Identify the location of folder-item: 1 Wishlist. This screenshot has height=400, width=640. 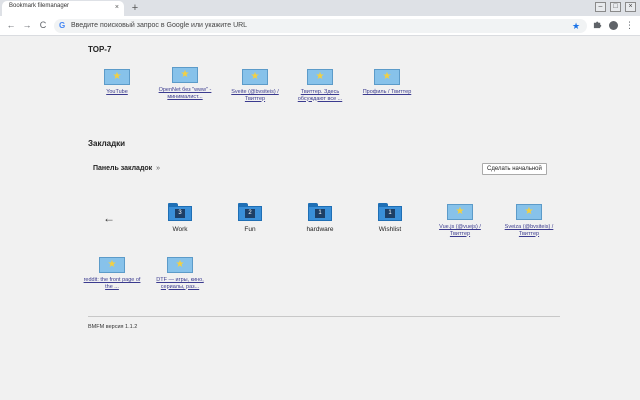
(390, 218).